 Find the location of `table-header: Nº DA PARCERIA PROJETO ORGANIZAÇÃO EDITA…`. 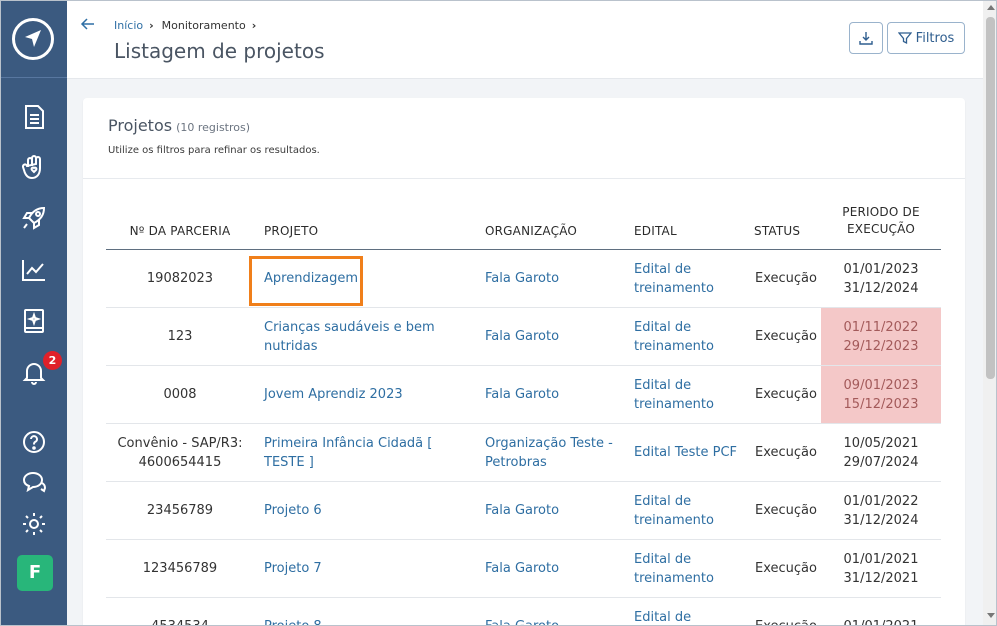

table-header: Nº DA PARCERIA PROJETO ORGANIZAÇÃO EDITA… is located at coordinates (523, 224).